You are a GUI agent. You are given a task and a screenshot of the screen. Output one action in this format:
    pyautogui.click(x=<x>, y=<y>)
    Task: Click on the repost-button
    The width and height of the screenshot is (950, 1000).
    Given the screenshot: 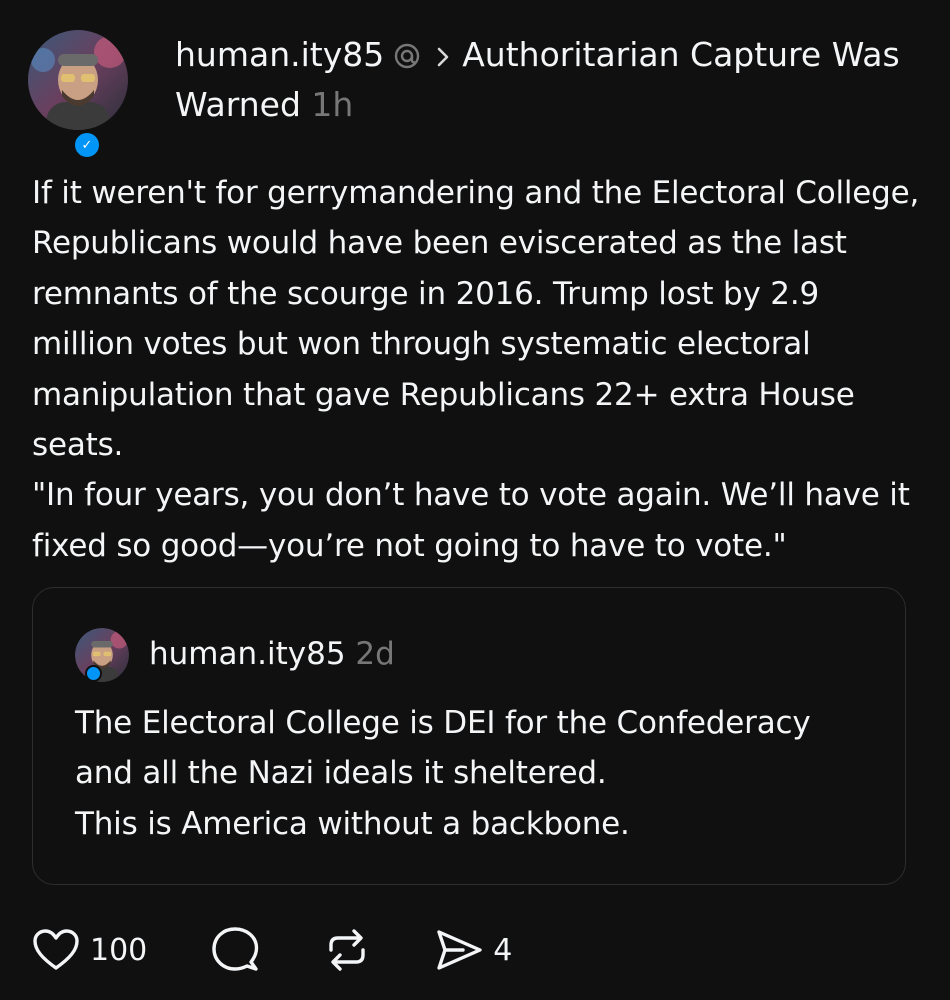 What is the action you would take?
    pyautogui.click(x=347, y=950)
    